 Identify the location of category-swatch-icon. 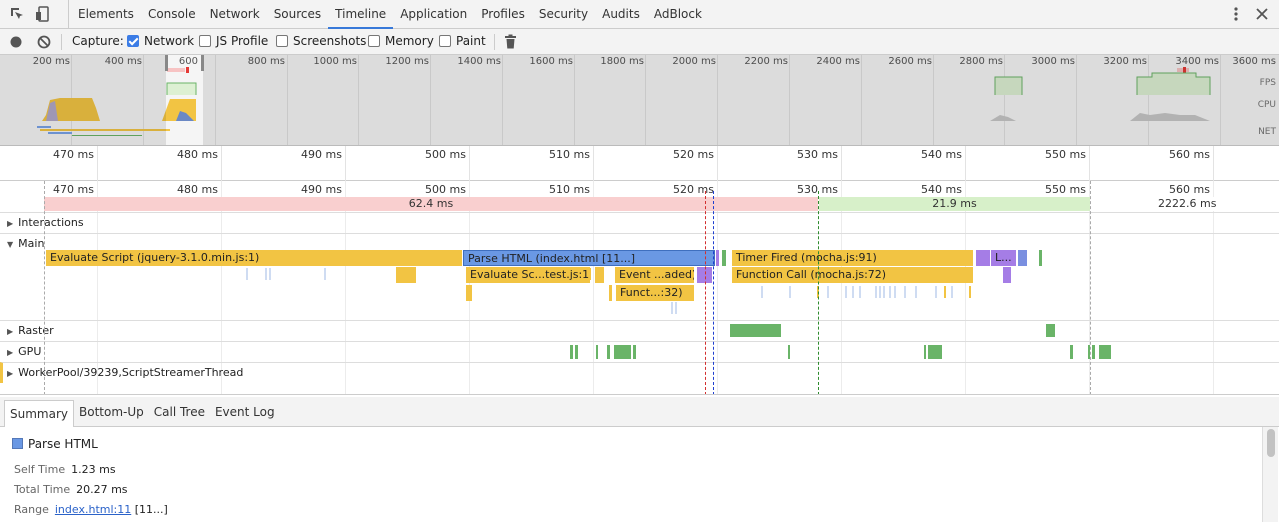
(17, 443).